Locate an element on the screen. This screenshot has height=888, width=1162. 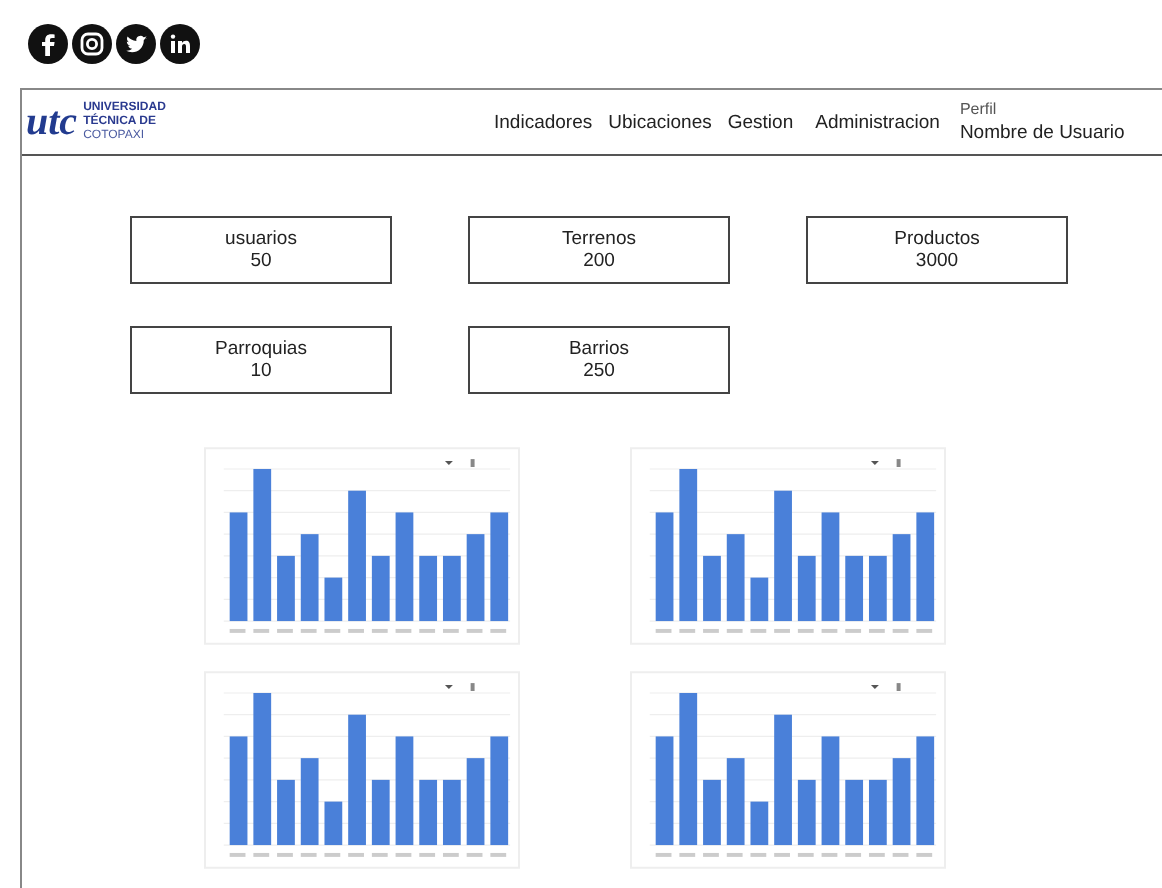
nav-link: Indicadores is located at coordinates (543, 122).